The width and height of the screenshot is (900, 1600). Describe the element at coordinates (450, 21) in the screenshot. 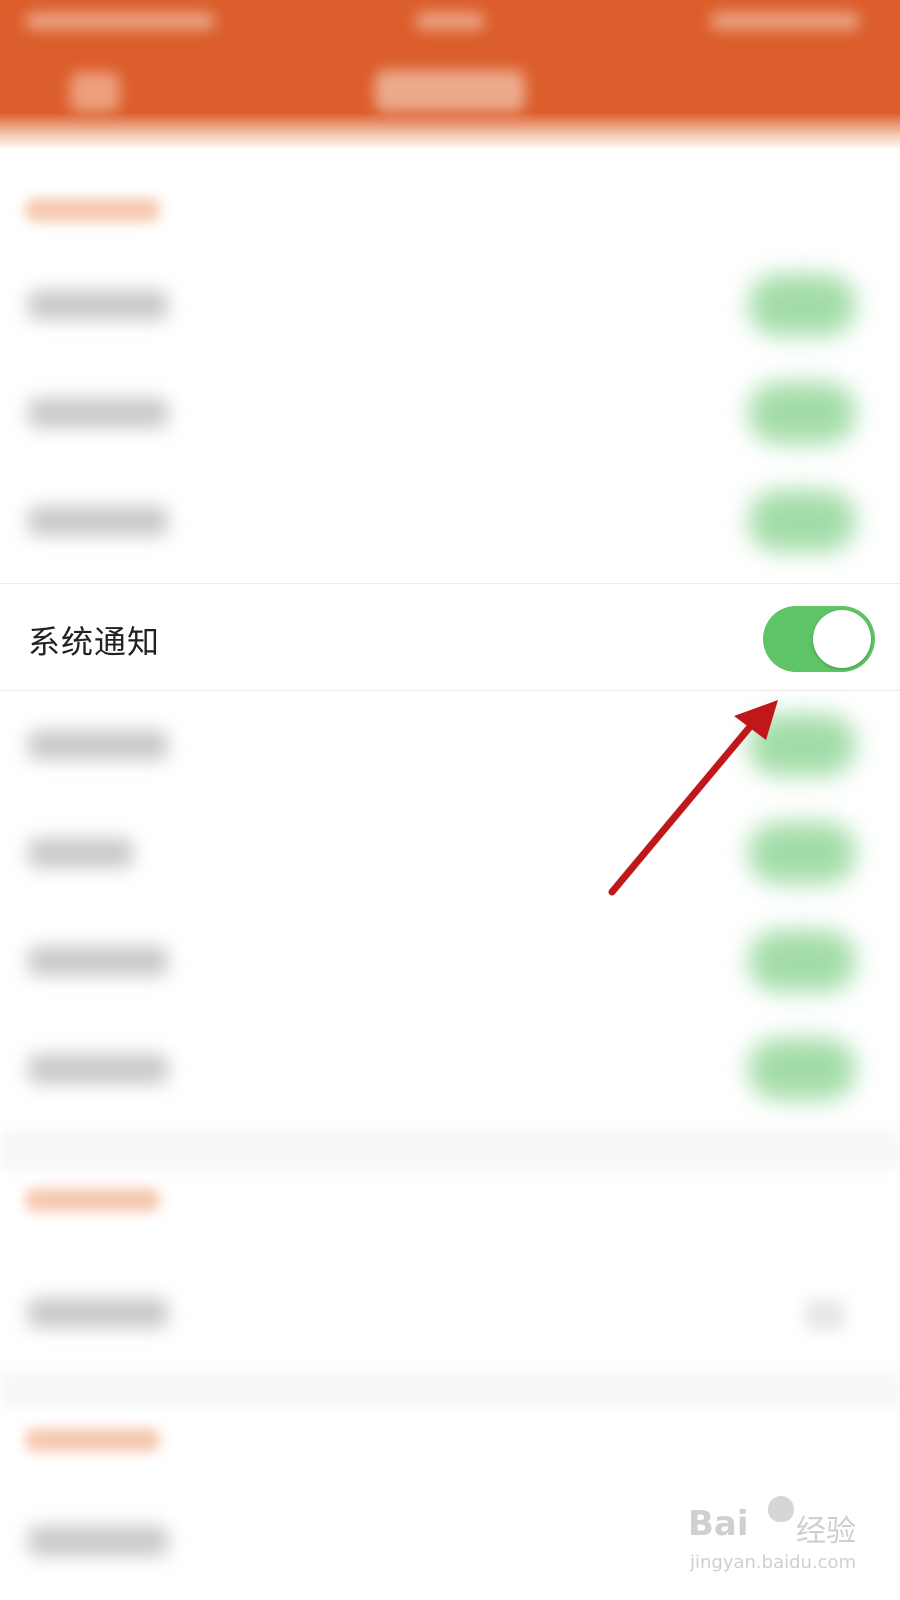

I see `status-bar-time` at that location.